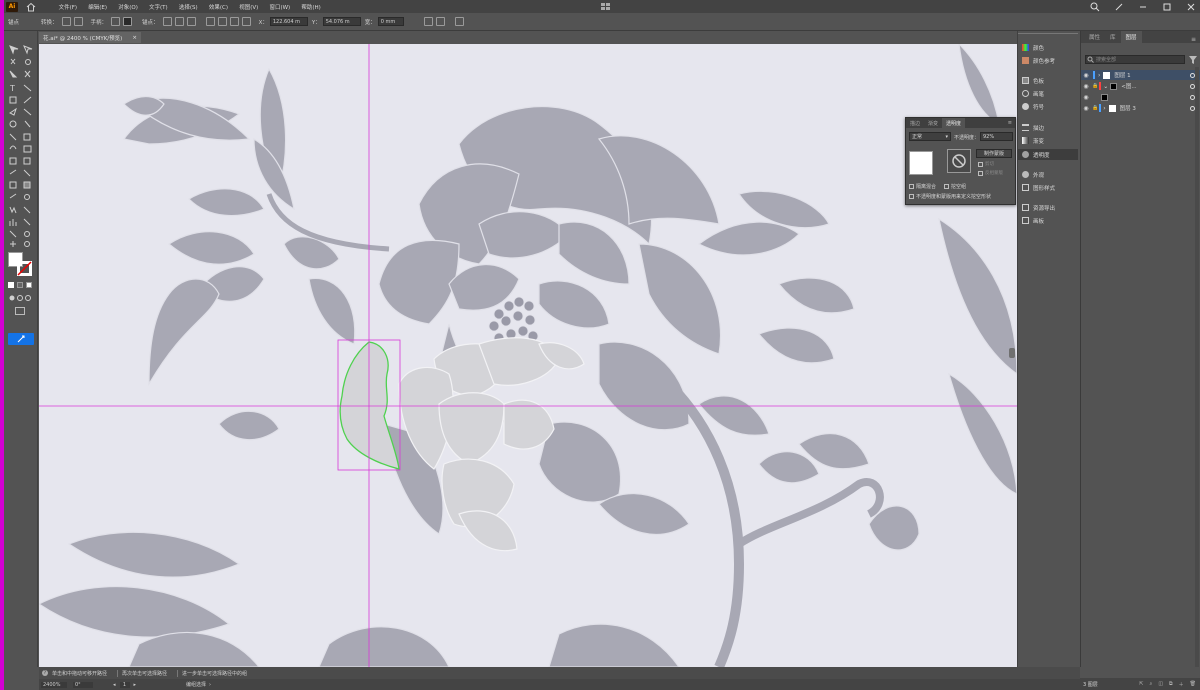 The image size is (1200, 690). What do you see at coordinates (1141, 684) in the screenshot?
I see `export-icon: ⇱` at bounding box center [1141, 684].